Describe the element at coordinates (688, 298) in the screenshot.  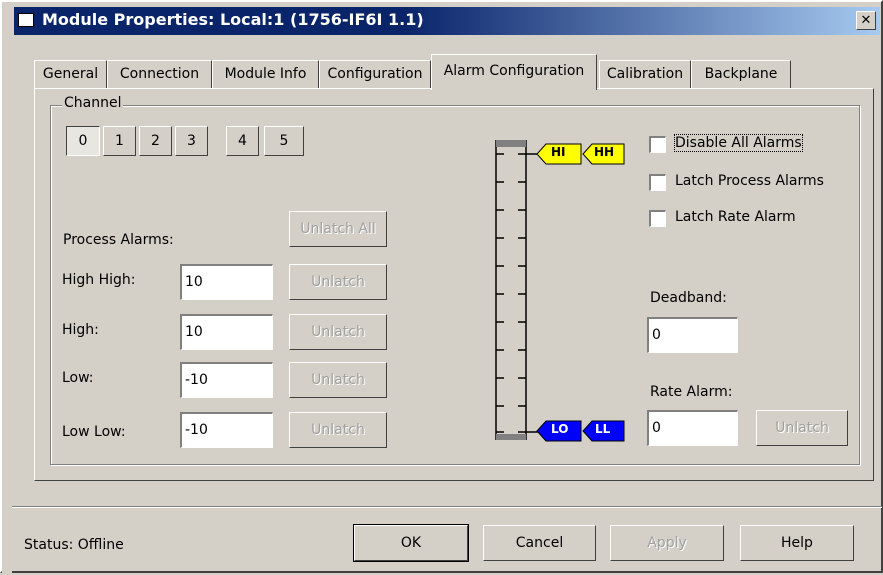
I see `deadband-label: Deadband:` at that location.